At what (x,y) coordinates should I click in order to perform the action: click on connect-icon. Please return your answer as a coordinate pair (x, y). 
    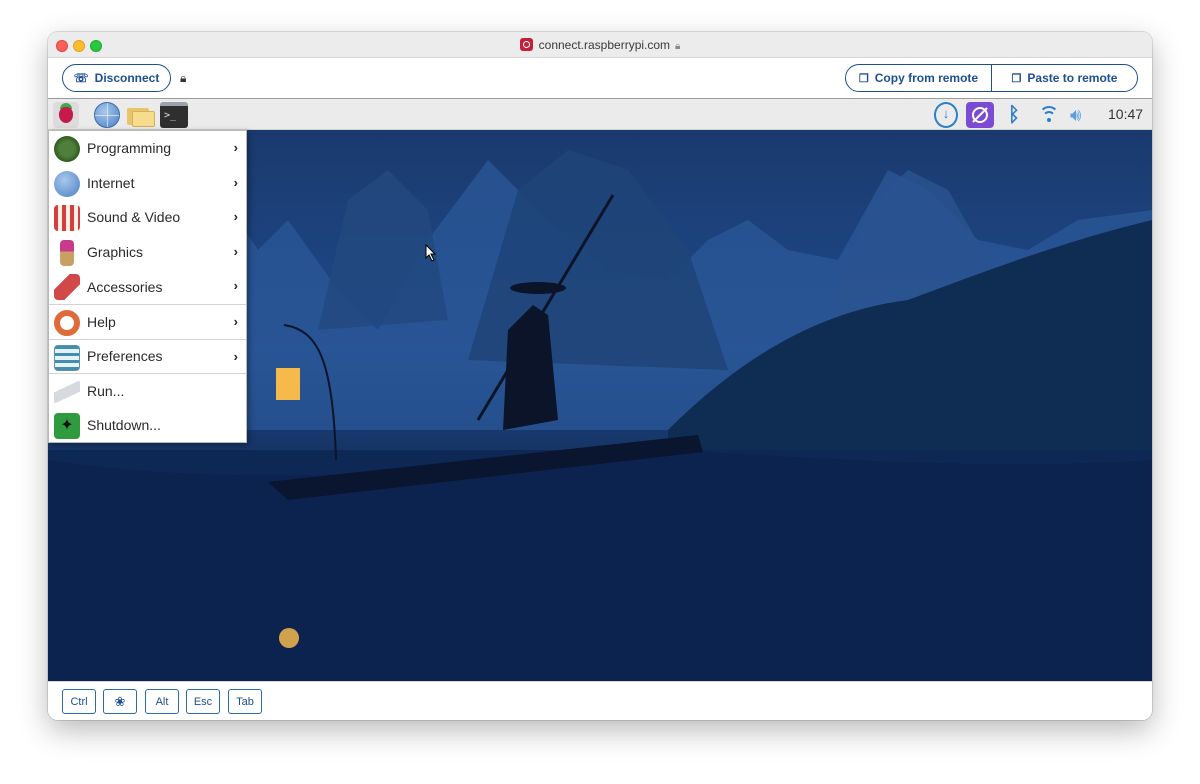
    Looking at the image, I should click on (980, 115).